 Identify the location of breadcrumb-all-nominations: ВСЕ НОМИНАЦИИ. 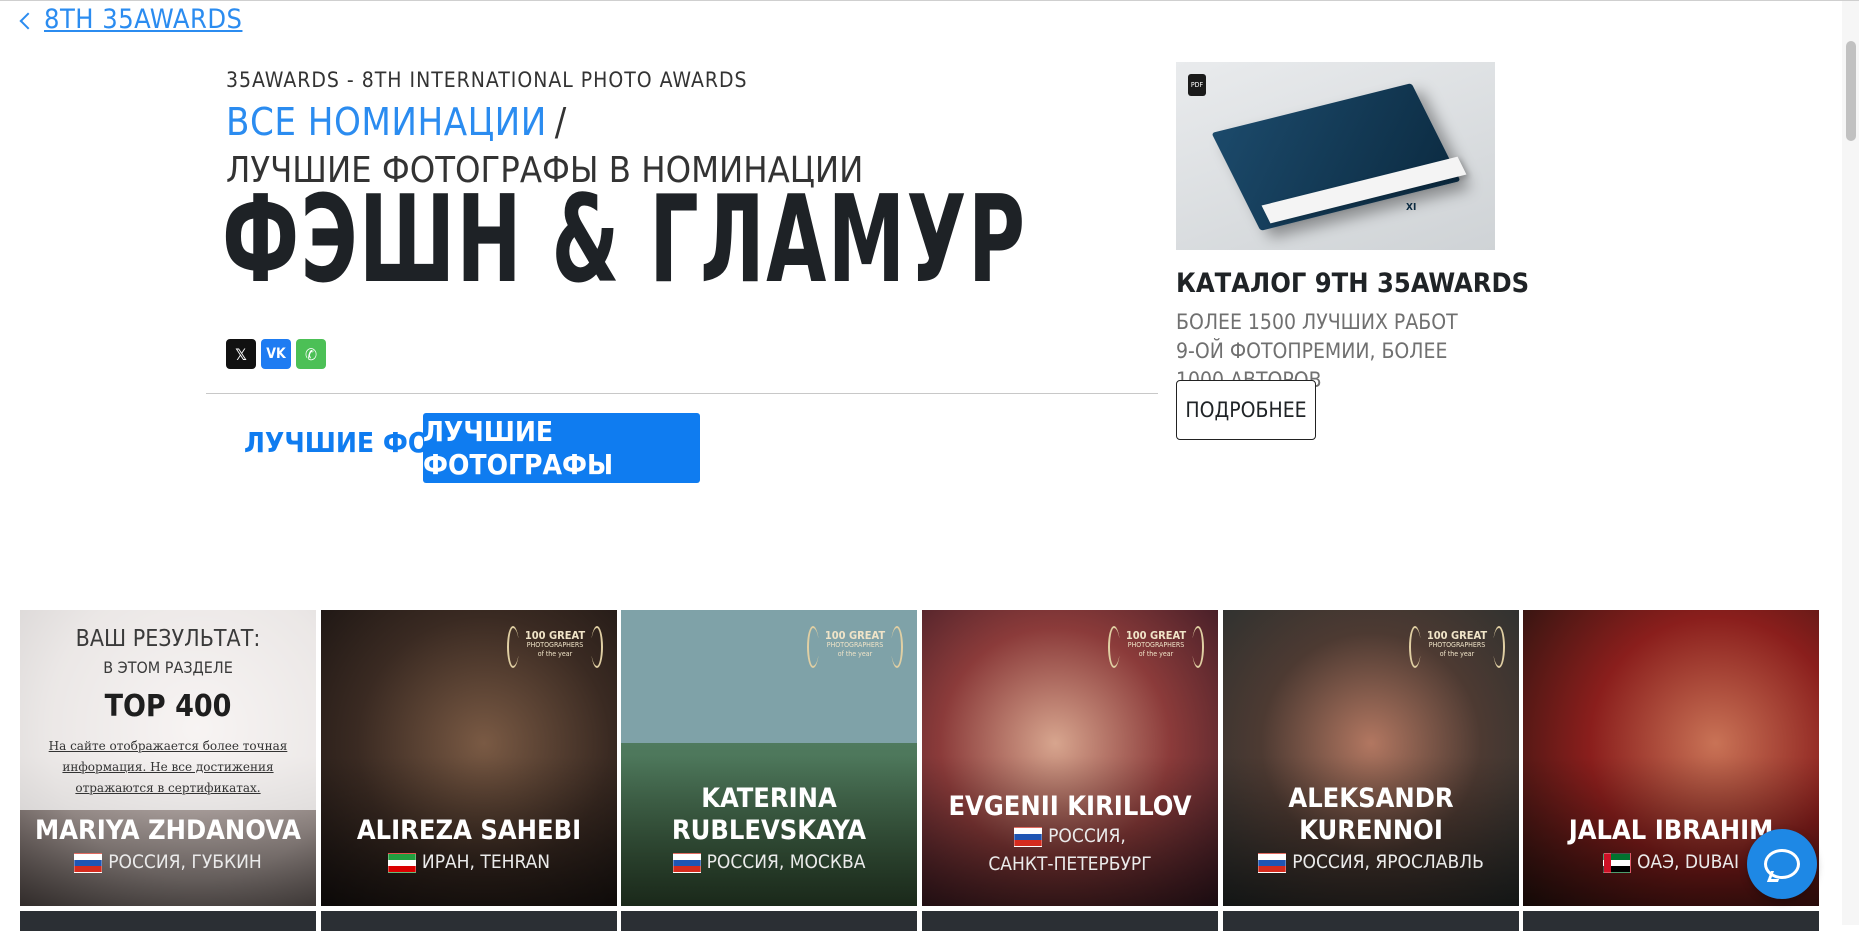
(386, 122).